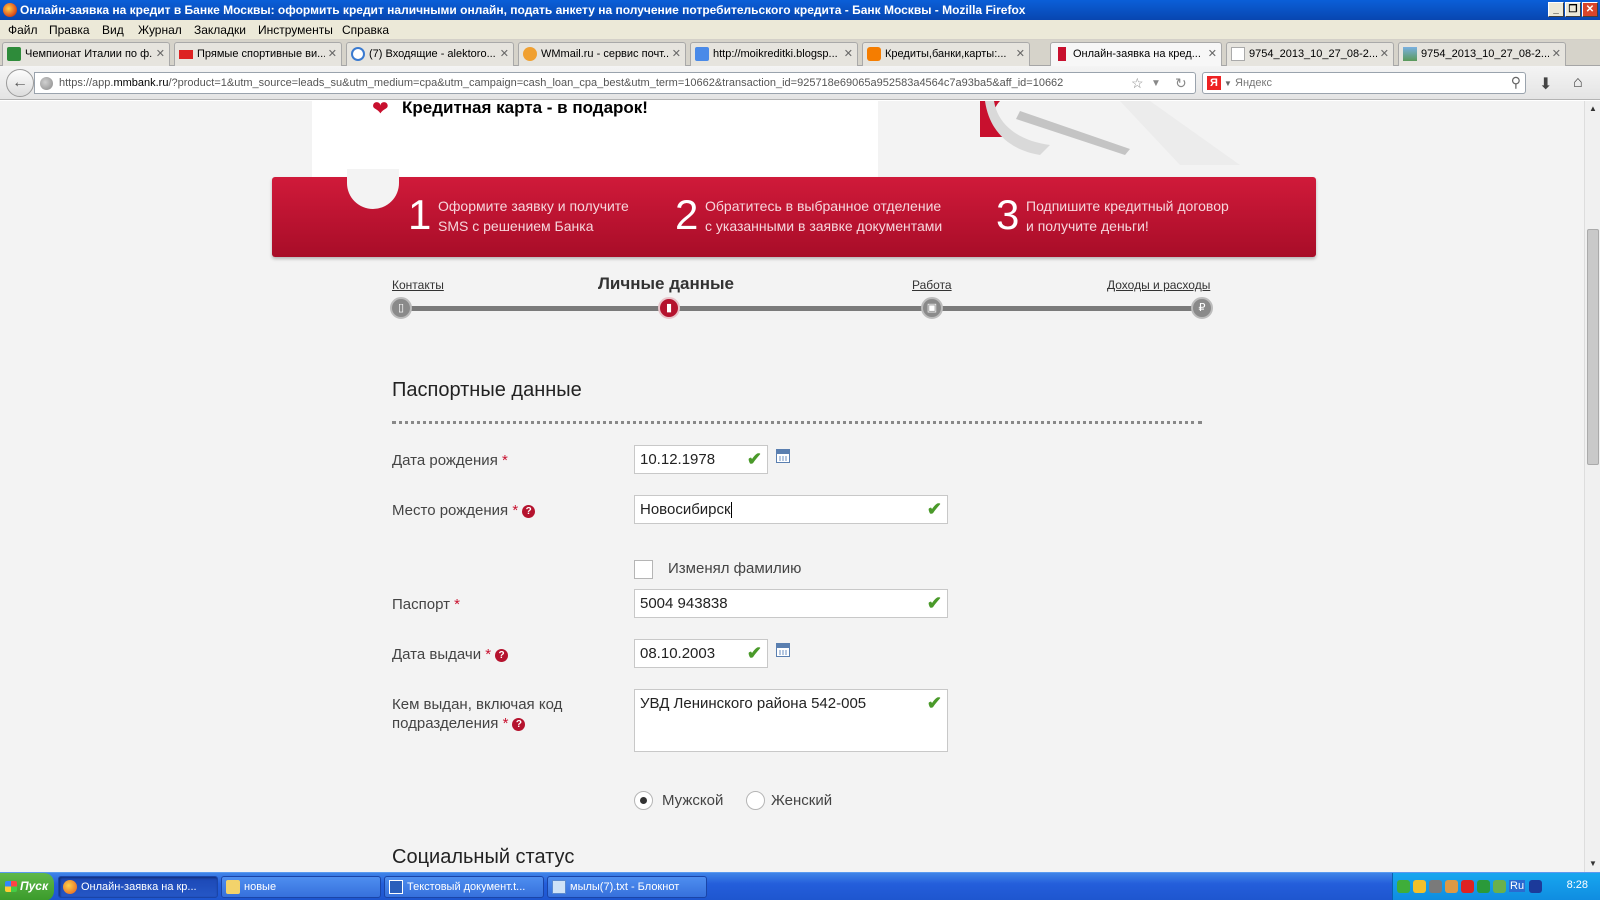 Image resolution: width=1600 pixels, height=900 pixels. I want to click on close-button: ✕, so click(1590, 9).